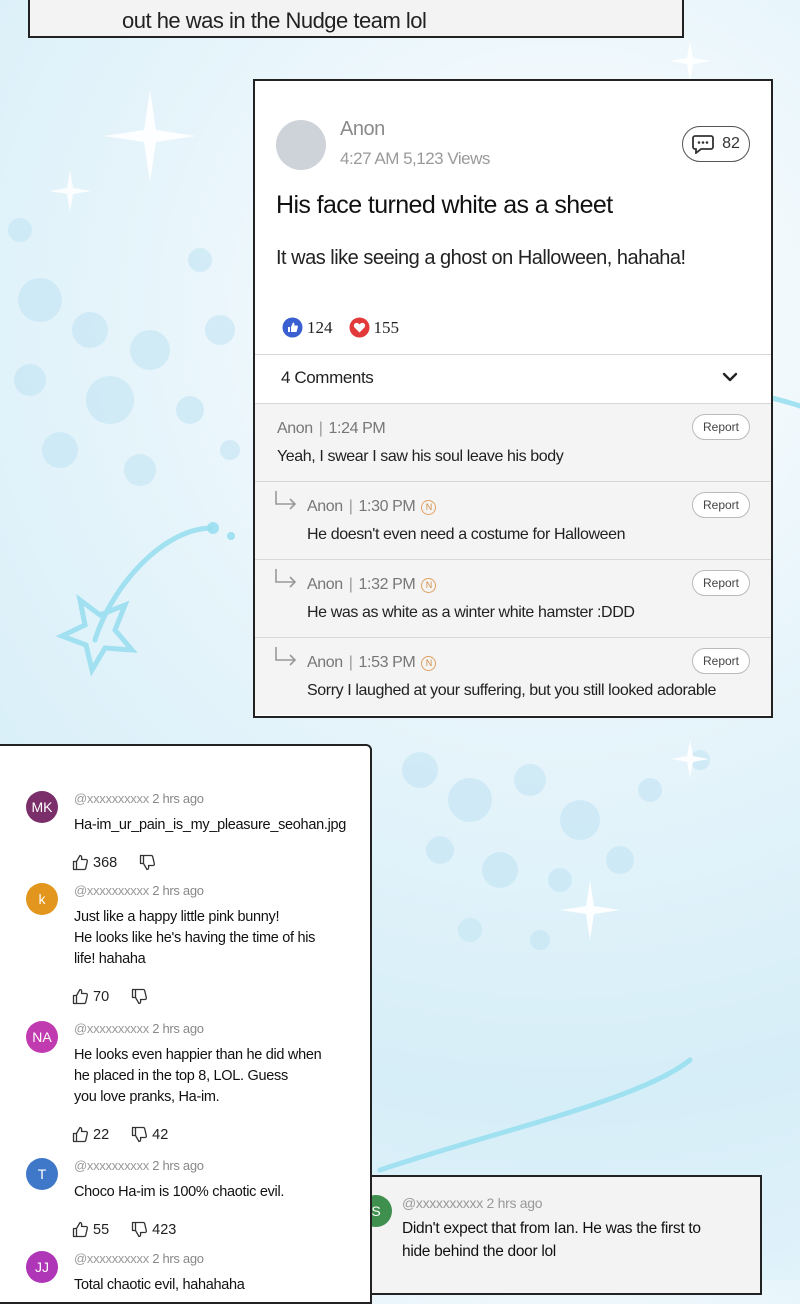 Image resolution: width=800 pixels, height=1304 pixels. I want to click on downvote-button: 42, so click(149, 1134).